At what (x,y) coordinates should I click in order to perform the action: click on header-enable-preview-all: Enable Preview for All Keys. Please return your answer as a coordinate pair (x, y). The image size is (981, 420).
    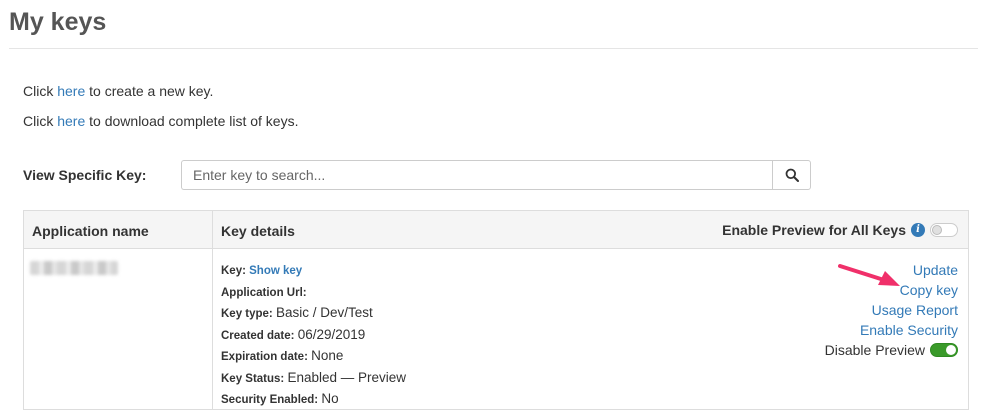
    Looking at the image, I should click on (814, 230).